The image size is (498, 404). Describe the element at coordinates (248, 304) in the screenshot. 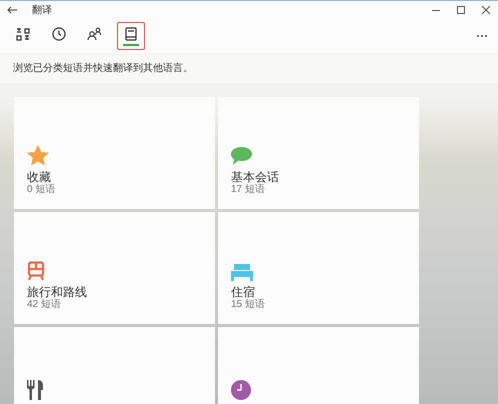

I see `phrase-count: 15 短语` at that location.